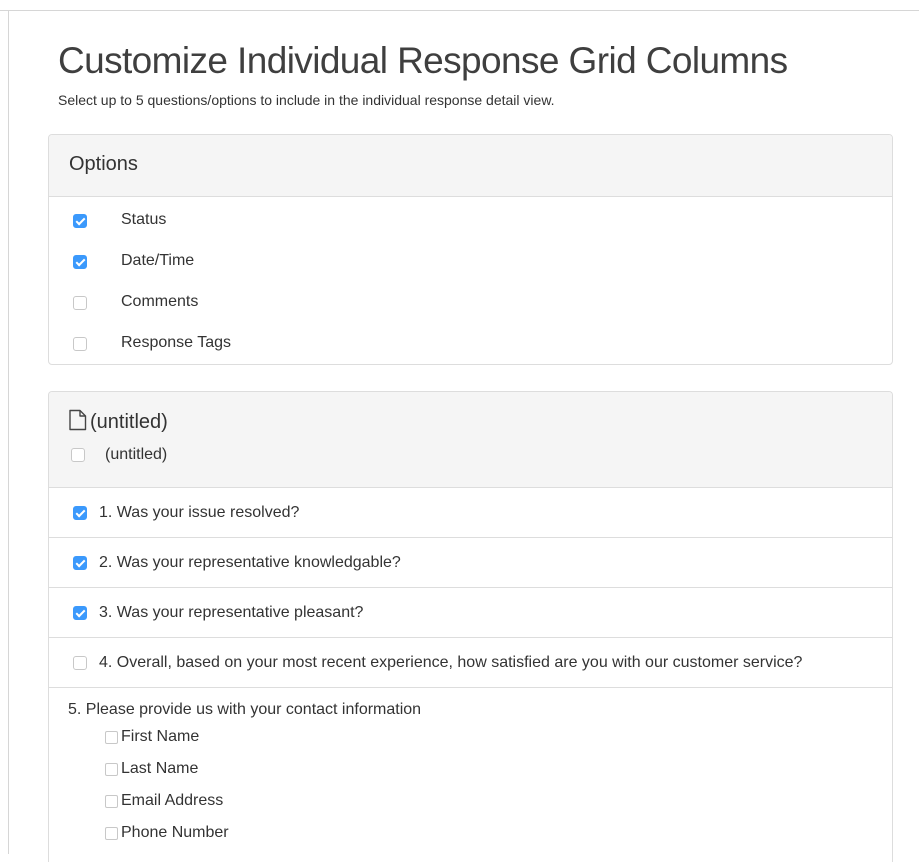 This screenshot has width=919, height=862. What do you see at coordinates (103, 164) in the screenshot?
I see `options-panel-title: Options` at bounding box center [103, 164].